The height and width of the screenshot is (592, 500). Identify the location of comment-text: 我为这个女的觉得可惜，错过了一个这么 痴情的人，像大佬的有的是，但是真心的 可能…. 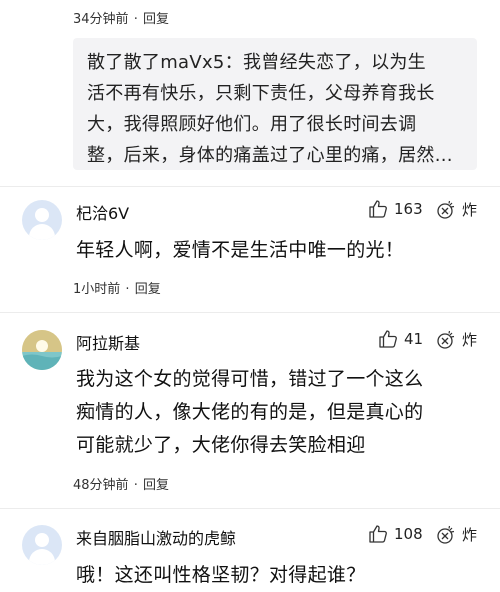
(249, 412).